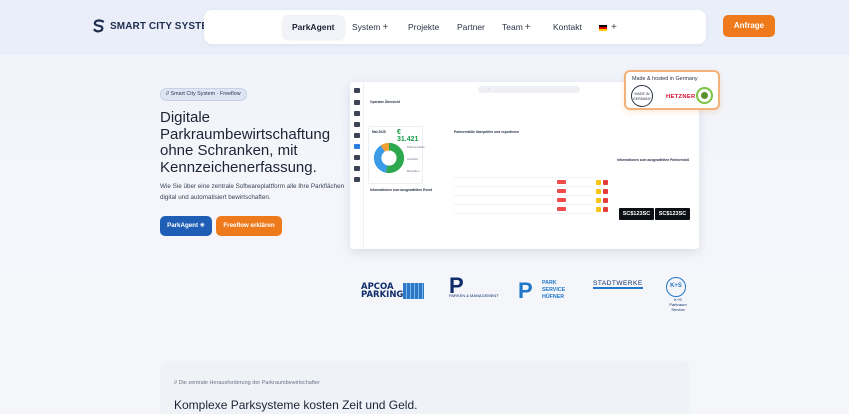  Describe the element at coordinates (401, 190) in the screenshot. I see `event-title: Informationen zum ausgewählten Event` at that location.